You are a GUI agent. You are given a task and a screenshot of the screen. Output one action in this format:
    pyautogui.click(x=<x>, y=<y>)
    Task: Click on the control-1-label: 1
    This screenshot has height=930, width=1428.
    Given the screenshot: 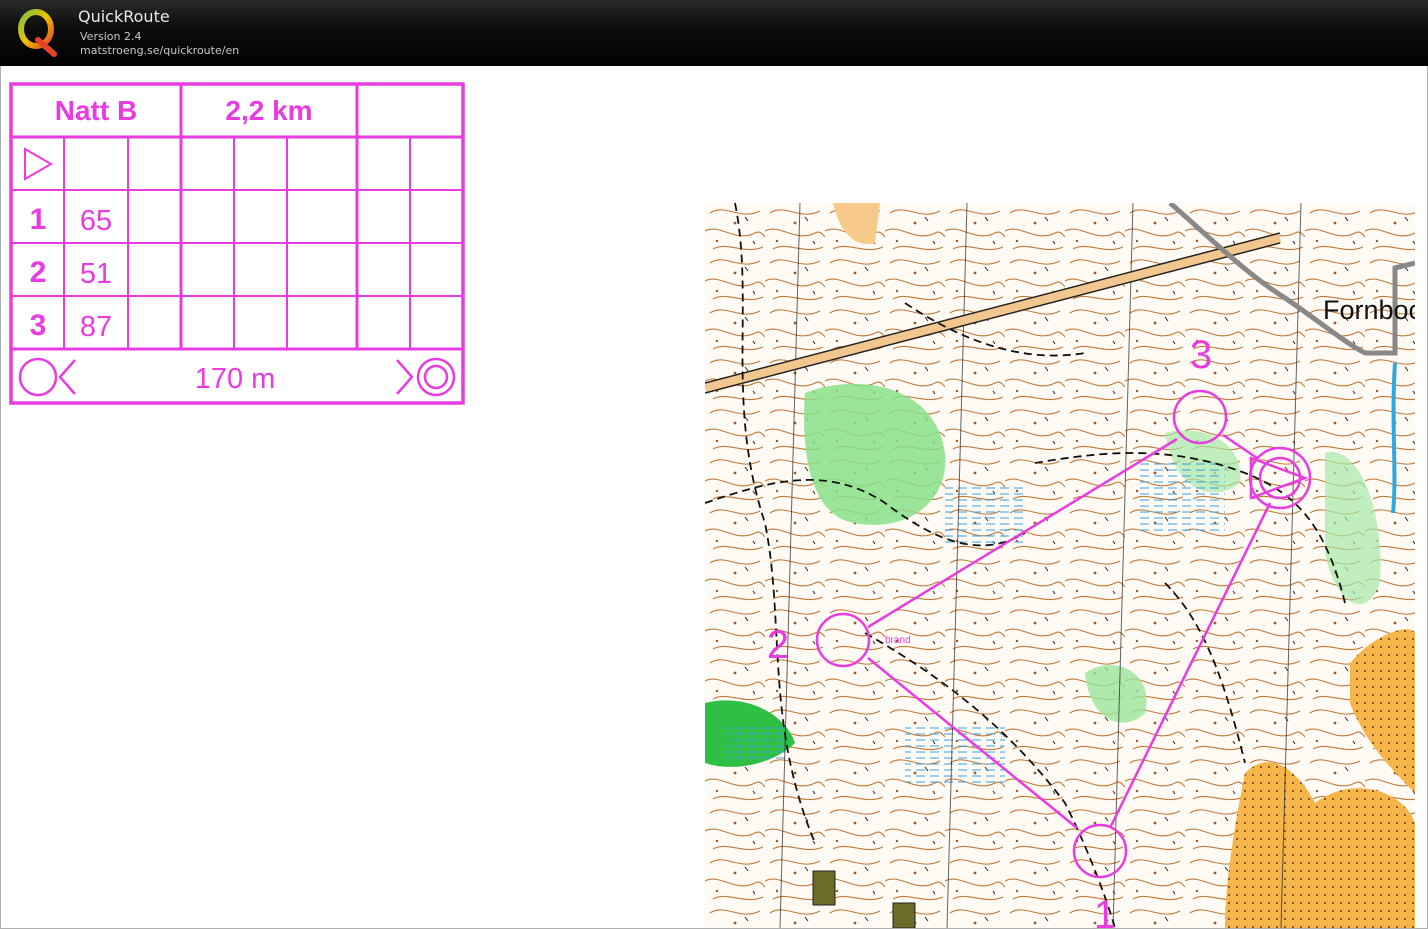 What is the action you would take?
    pyautogui.click(x=1105, y=910)
    